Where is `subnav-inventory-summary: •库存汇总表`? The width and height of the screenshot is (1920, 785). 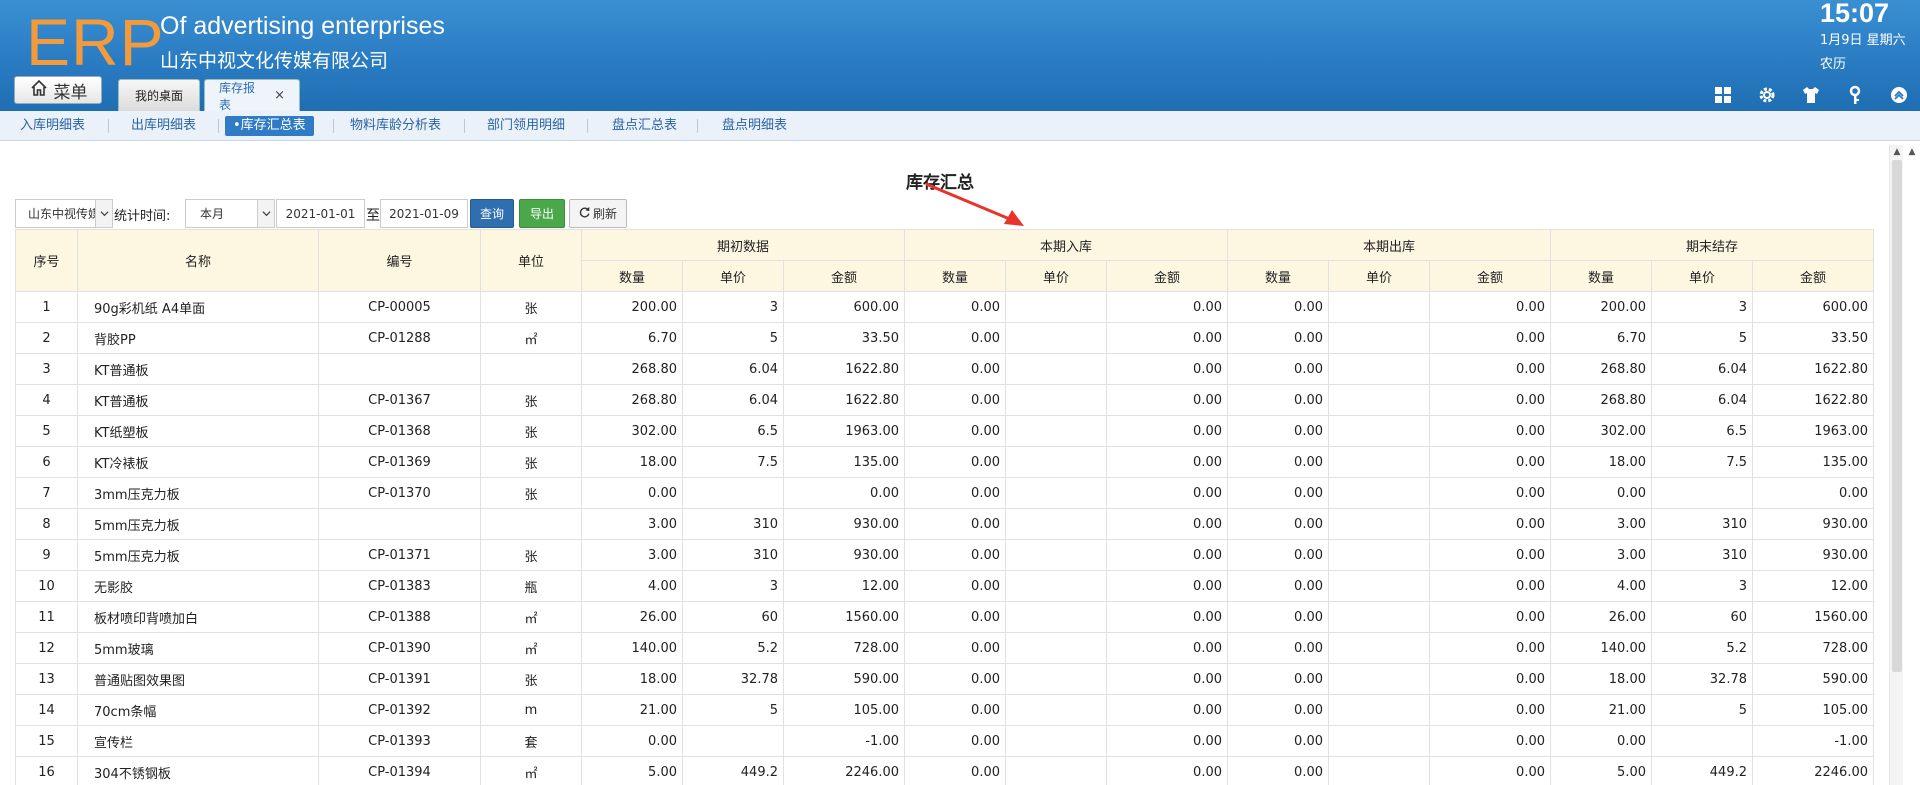
subnav-inventory-summary: •库存汇总表 is located at coordinates (269, 126).